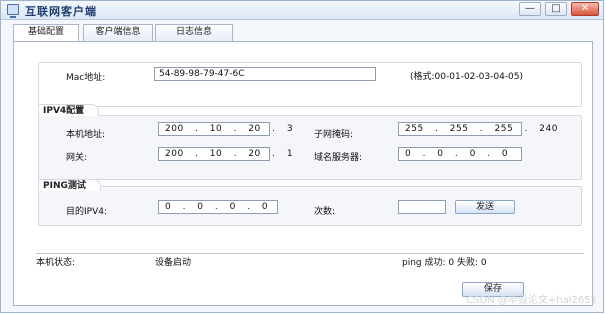 This screenshot has width=606, height=315. What do you see at coordinates (194, 32) in the screenshot?
I see `tab-log-info: 日志信息` at bounding box center [194, 32].